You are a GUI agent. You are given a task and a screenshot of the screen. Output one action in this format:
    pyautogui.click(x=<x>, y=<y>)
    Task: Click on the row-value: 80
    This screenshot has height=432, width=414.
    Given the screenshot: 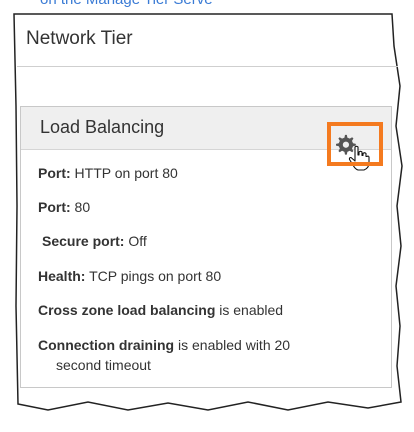 What is the action you would take?
    pyautogui.click(x=80, y=207)
    